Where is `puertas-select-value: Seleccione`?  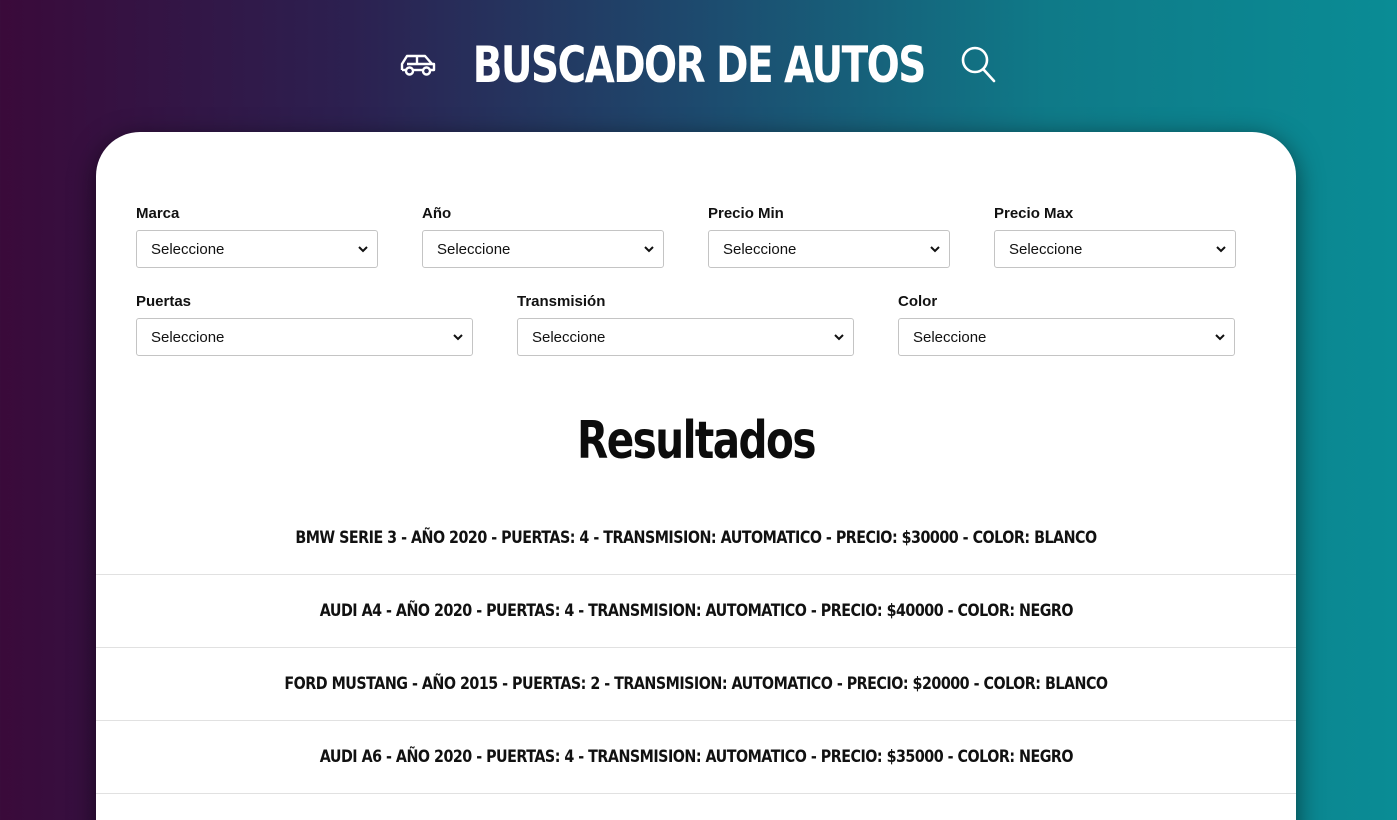 puertas-select-value: Seleccione is located at coordinates (188, 337).